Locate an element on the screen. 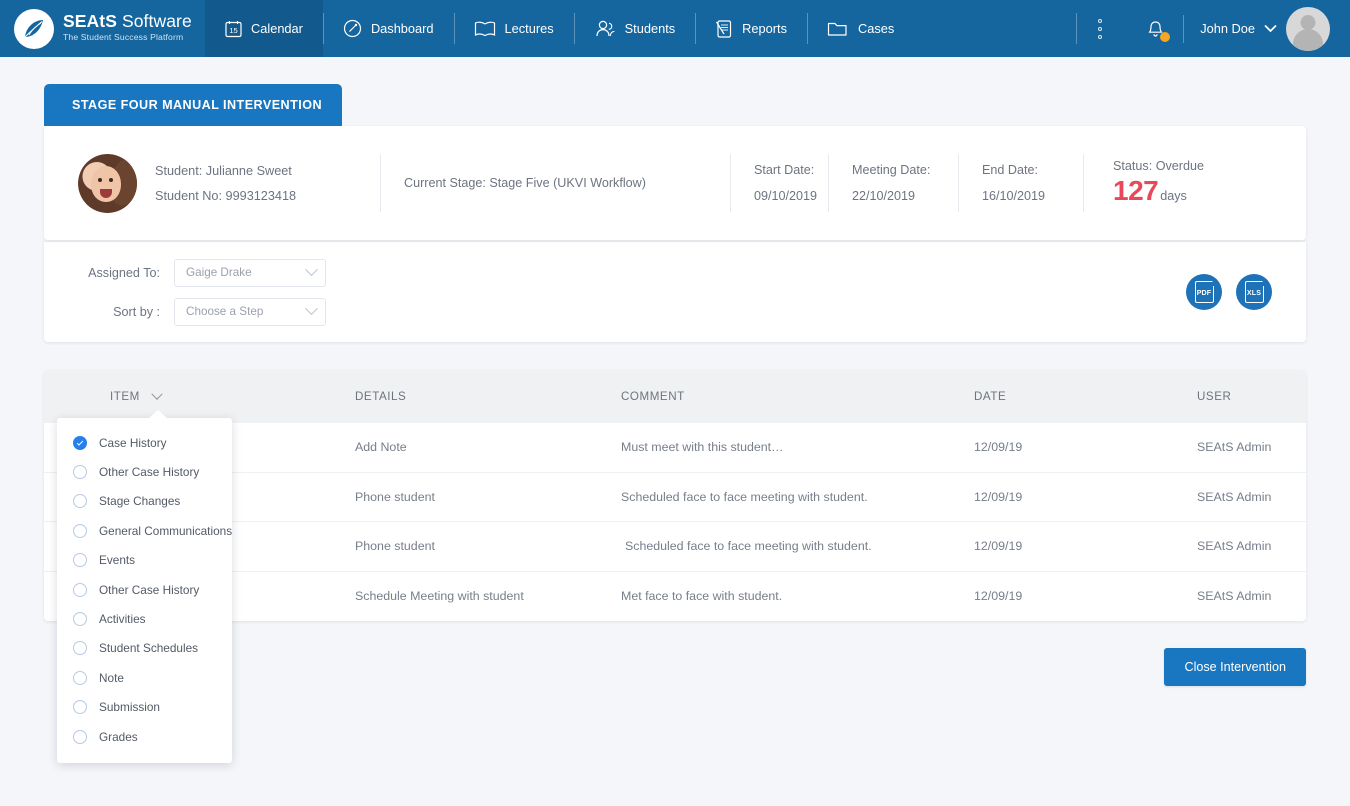 This screenshot has height=806, width=1350. brand-name: SEAtS Software is located at coordinates (127, 20).